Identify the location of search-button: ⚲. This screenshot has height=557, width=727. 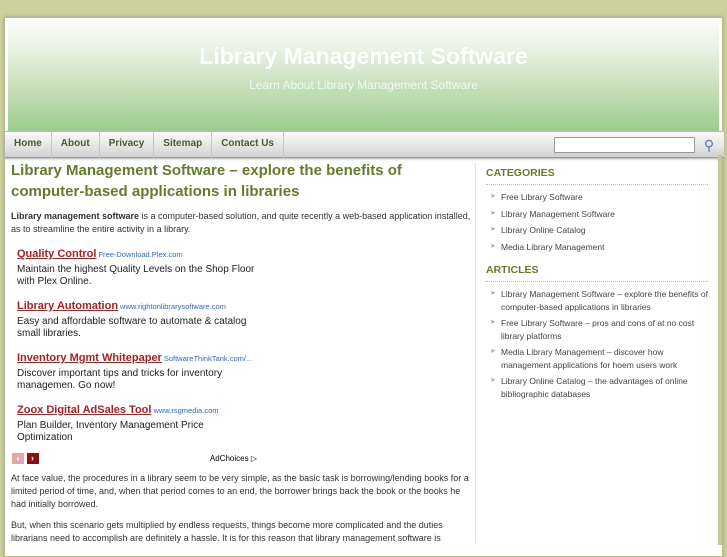
(709, 145).